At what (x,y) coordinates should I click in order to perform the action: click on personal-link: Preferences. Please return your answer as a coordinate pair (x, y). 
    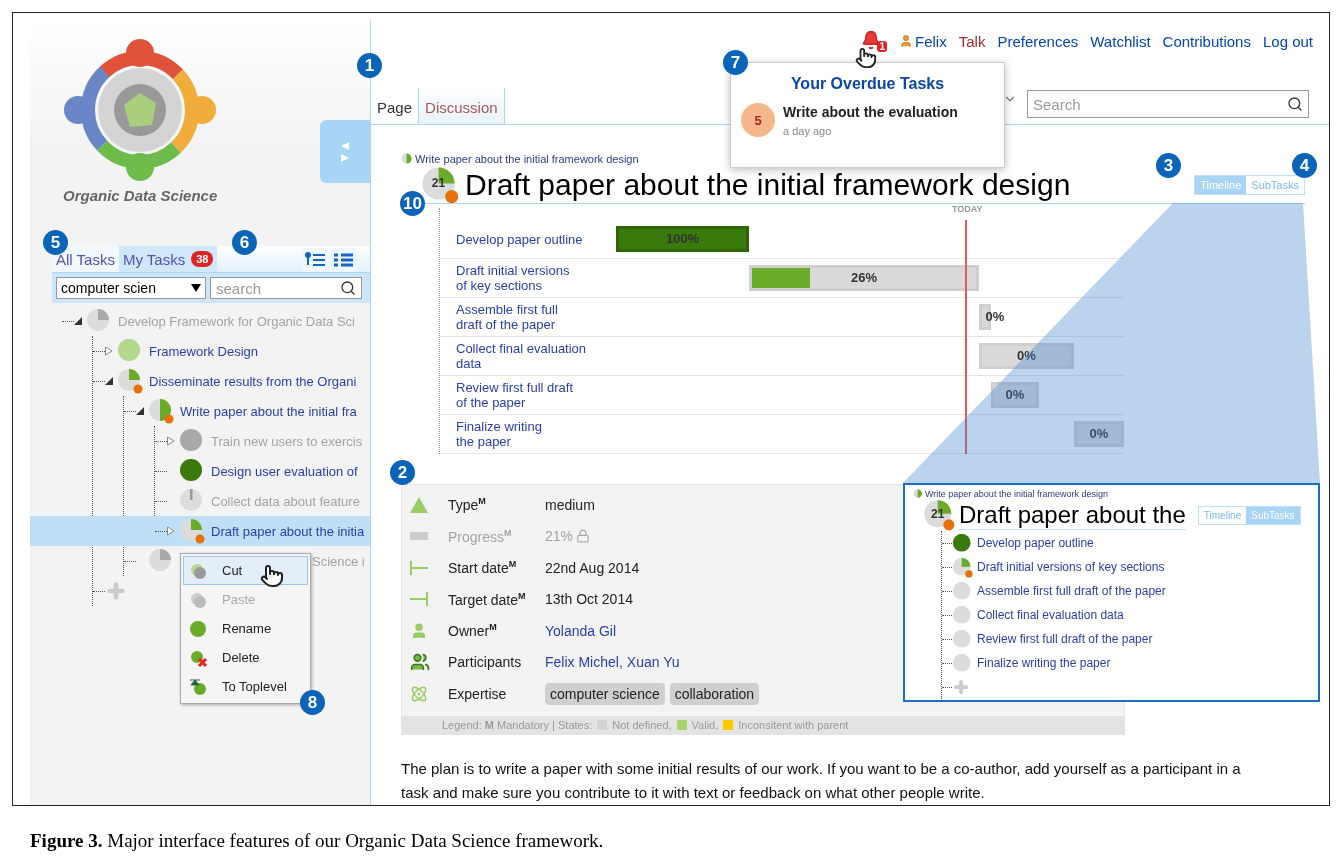
    Looking at the image, I should click on (1038, 41).